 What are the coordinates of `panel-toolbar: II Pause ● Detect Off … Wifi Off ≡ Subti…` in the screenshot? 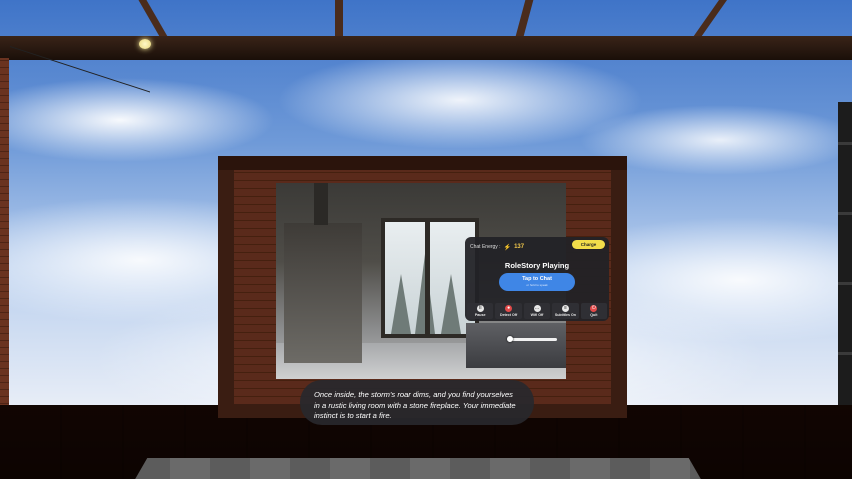 It's located at (537, 311).